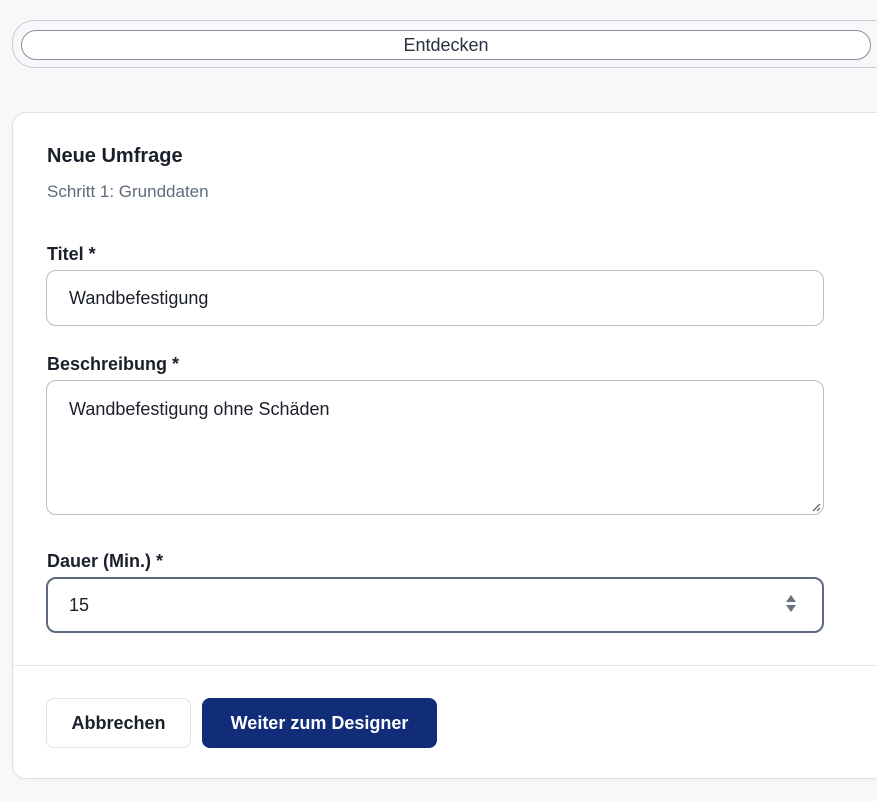 This screenshot has width=877, height=801. Describe the element at coordinates (79, 604) in the screenshot. I see `duration-value: 15` at that location.